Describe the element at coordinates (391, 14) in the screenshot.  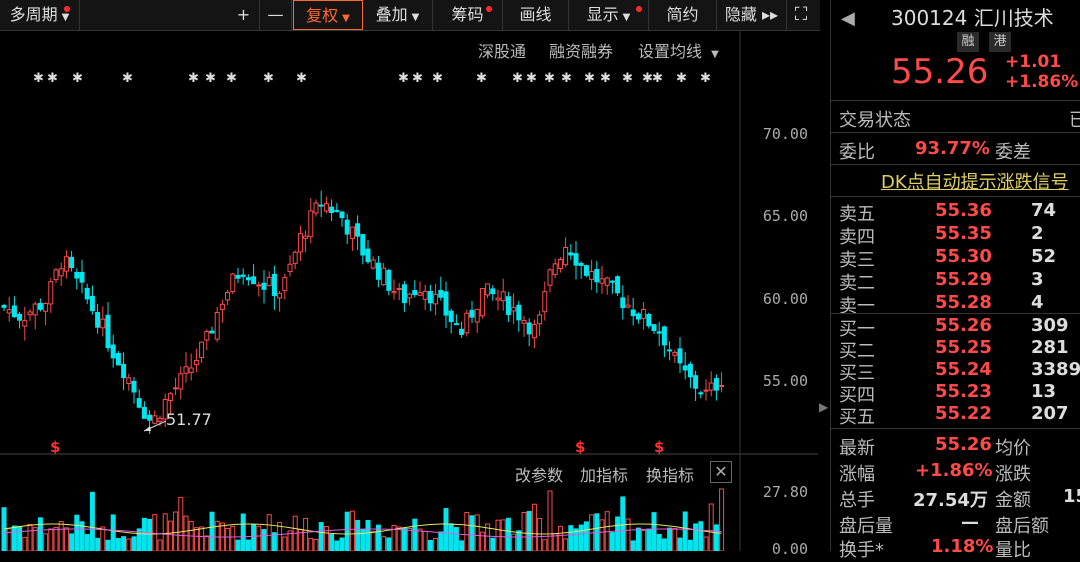
I see `overlay-label: 叠加` at that location.